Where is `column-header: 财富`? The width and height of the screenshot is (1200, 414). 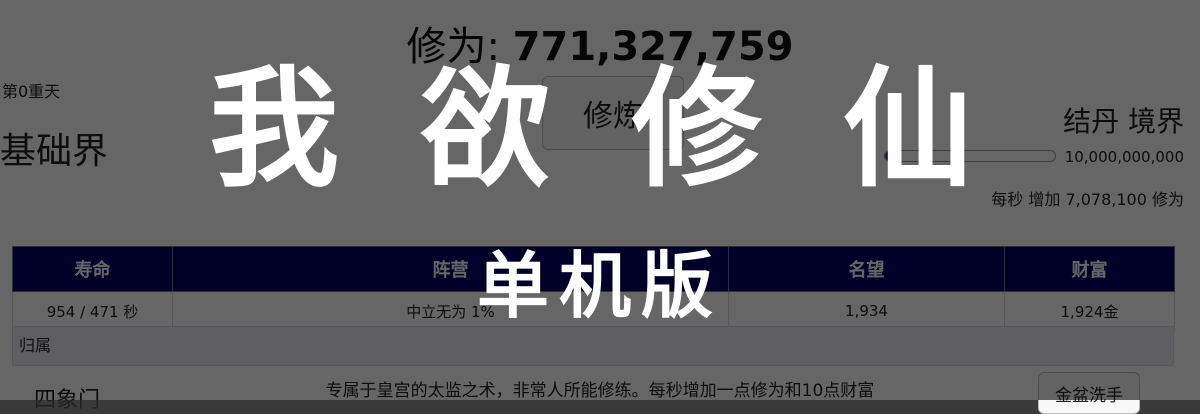 column-header: 财富 is located at coordinates (1089, 269).